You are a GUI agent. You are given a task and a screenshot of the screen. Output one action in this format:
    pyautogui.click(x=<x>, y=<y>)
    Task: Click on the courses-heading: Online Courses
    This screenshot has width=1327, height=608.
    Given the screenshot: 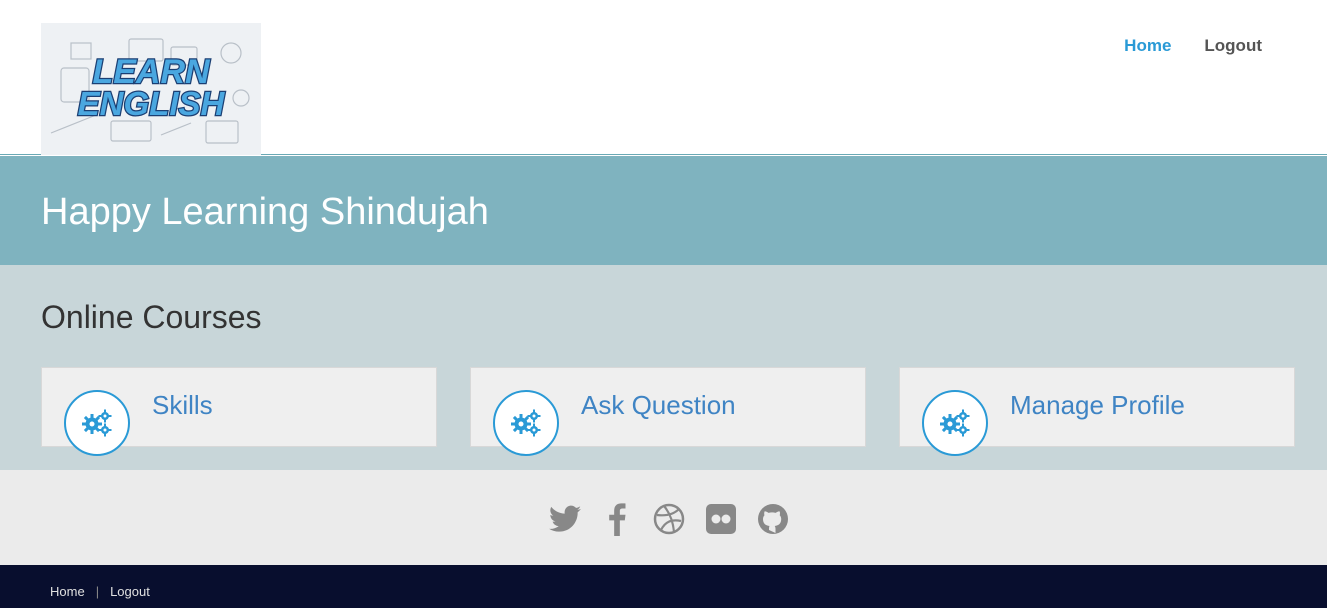 What is the action you would take?
    pyautogui.click(x=151, y=317)
    